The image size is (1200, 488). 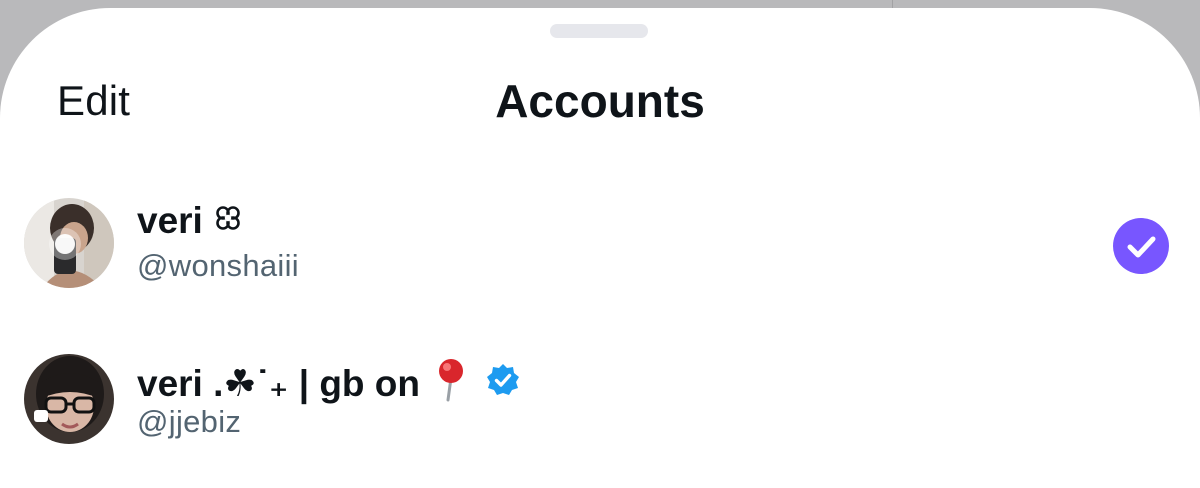 What do you see at coordinates (170, 220) in the screenshot?
I see `display-name-text: veri` at bounding box center [170, 220].